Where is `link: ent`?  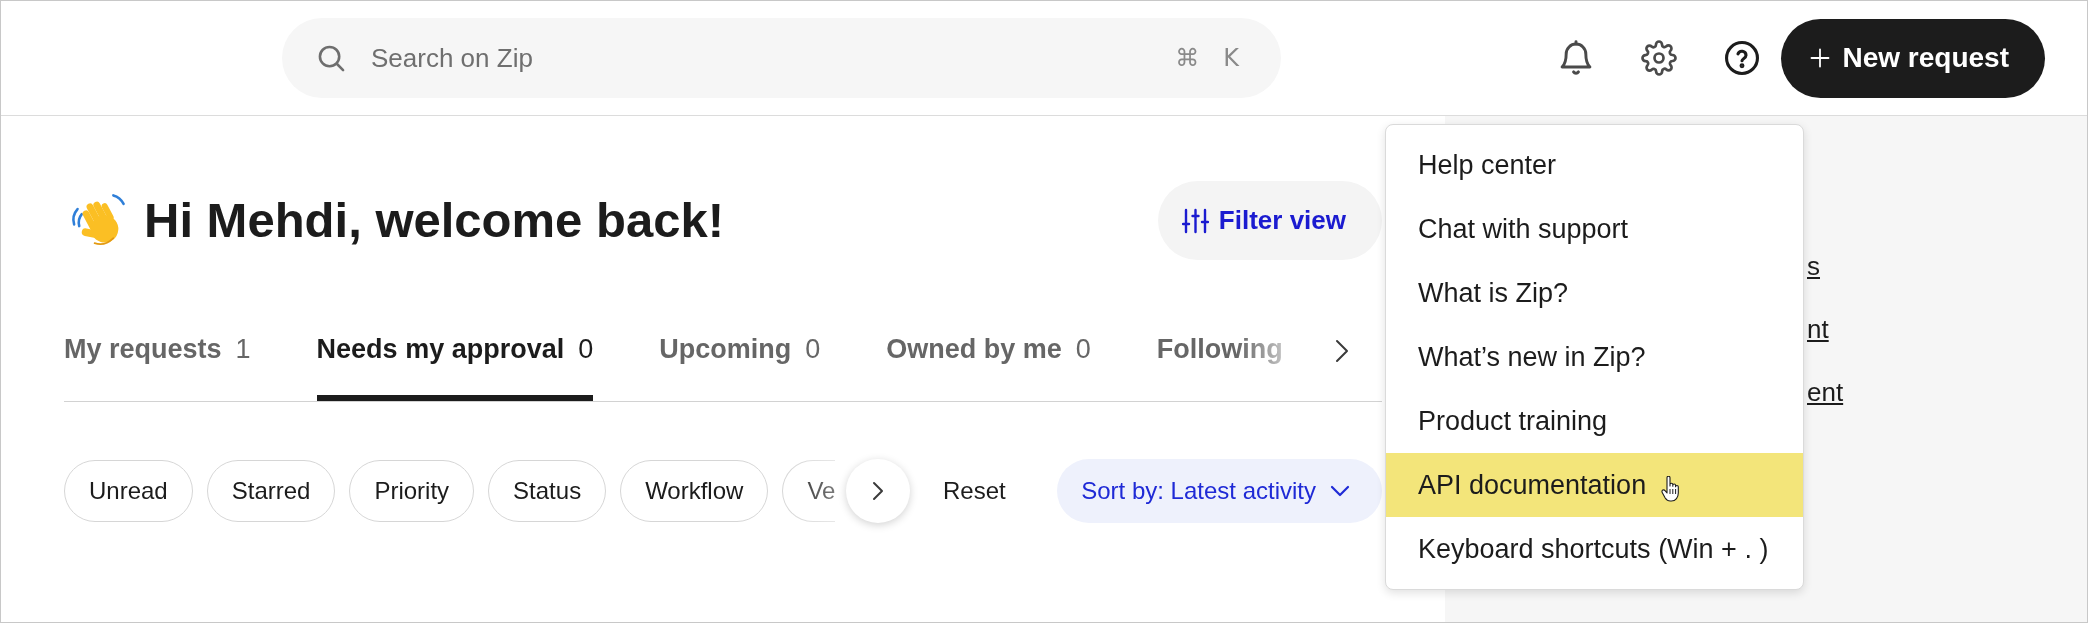 link: ent is located at coordinates (1825, 392).